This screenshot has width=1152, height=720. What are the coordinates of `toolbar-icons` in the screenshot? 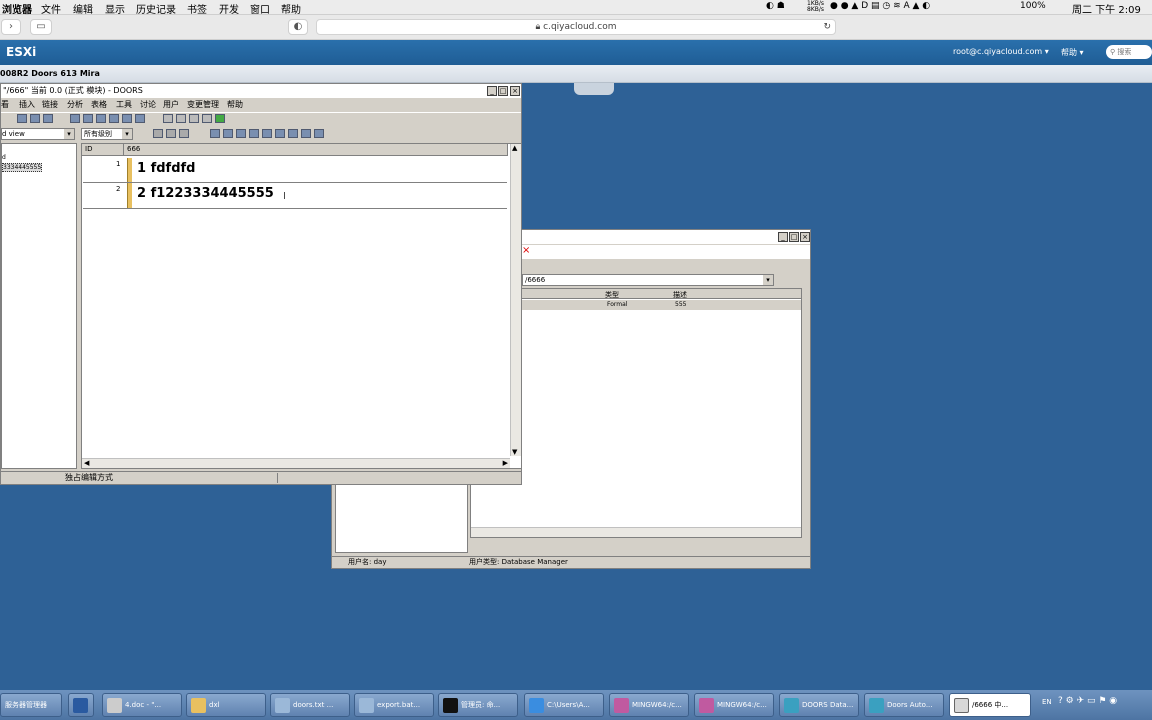 It's located at (122, 120).